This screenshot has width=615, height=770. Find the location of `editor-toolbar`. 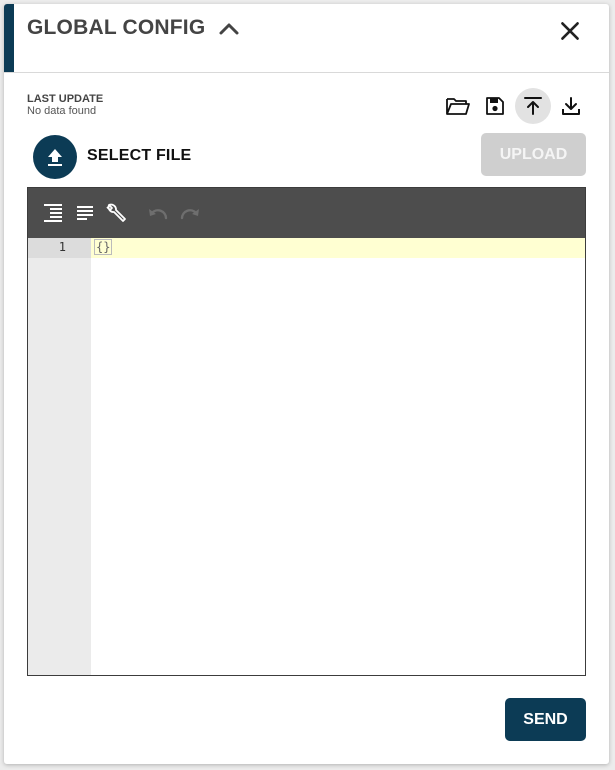

editor-toolbar is located at coordinates (306, 213).